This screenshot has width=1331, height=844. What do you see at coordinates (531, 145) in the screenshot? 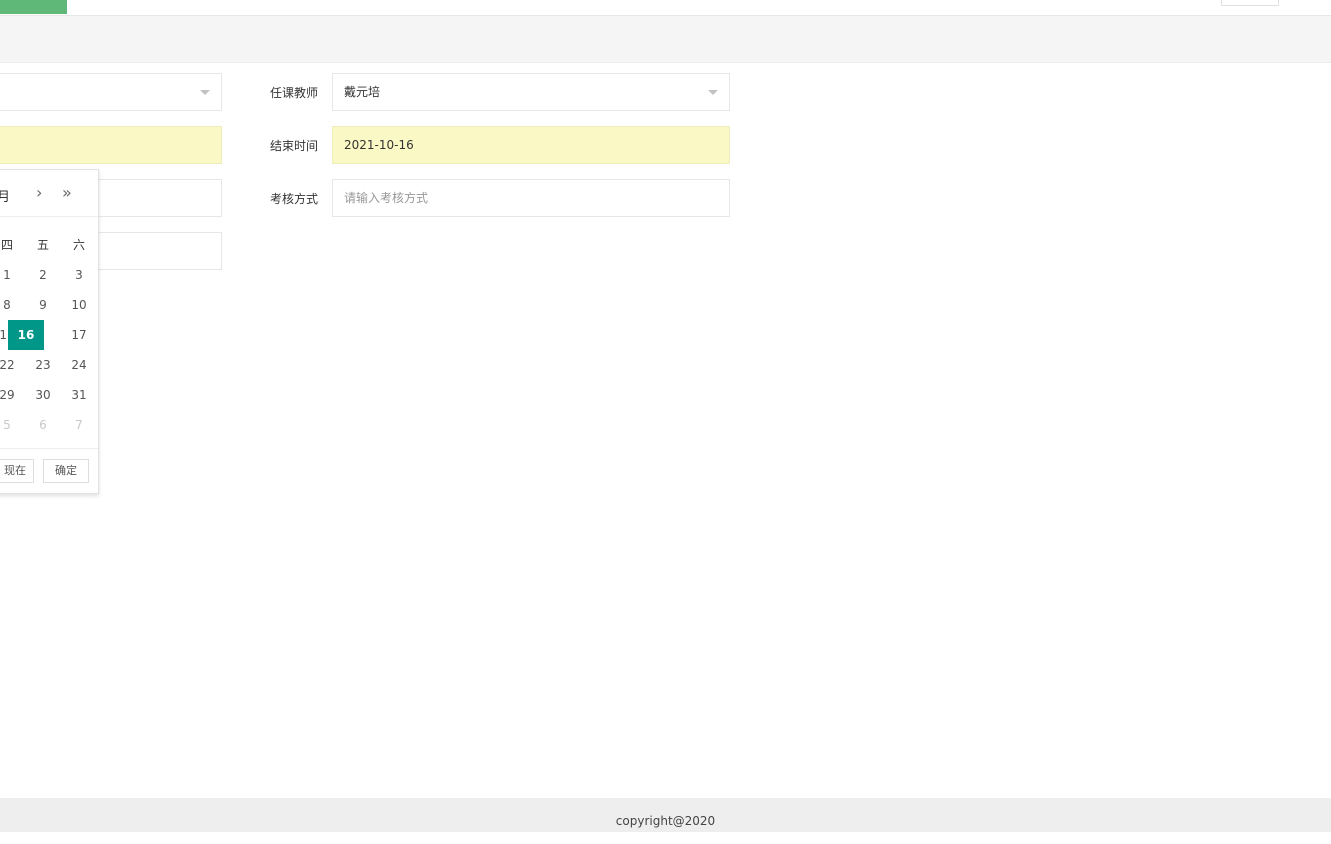
I see `end-time-input: 2021-10-16` at bounding box center [531, 145].